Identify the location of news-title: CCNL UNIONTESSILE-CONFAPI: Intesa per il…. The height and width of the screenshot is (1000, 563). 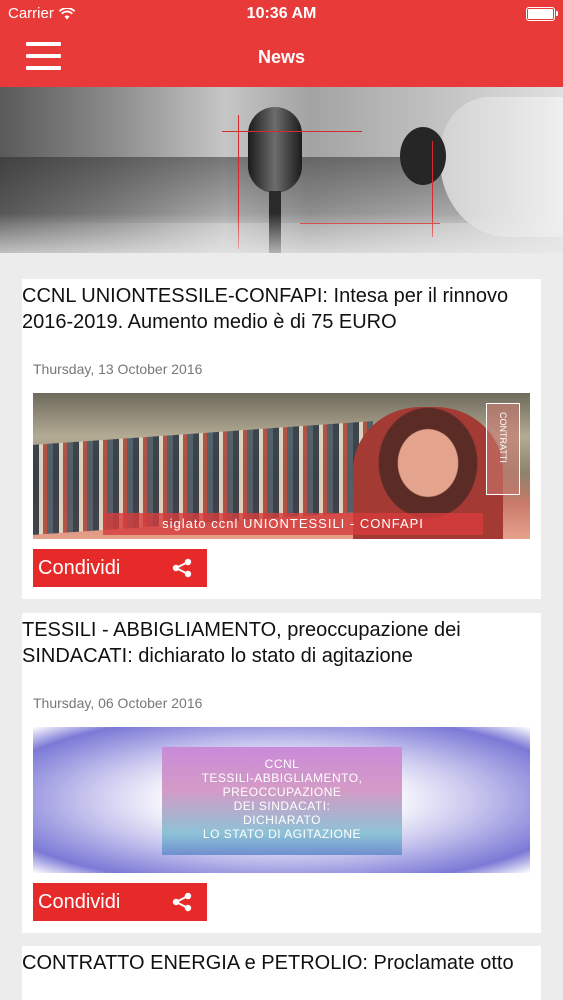
(281, 307).